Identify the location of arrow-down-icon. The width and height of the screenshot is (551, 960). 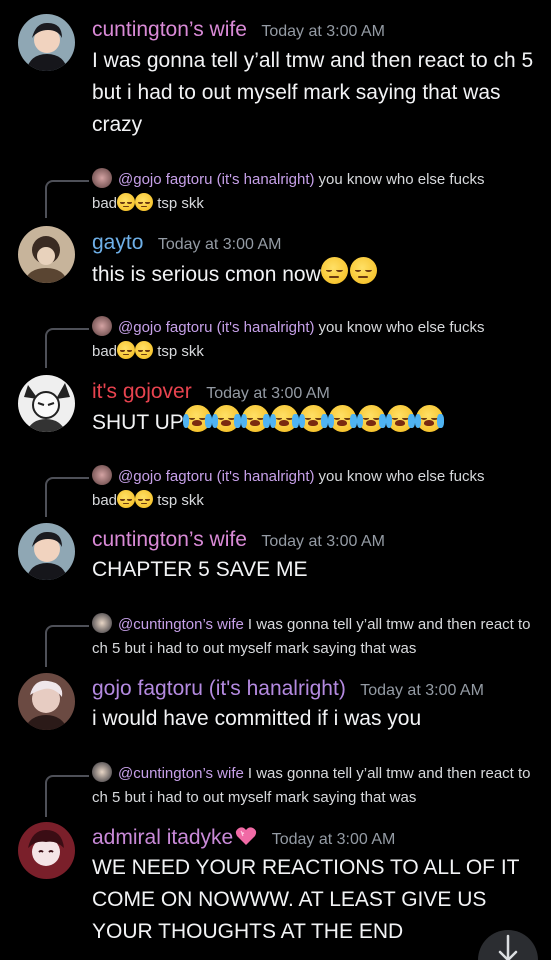
(508, 947).